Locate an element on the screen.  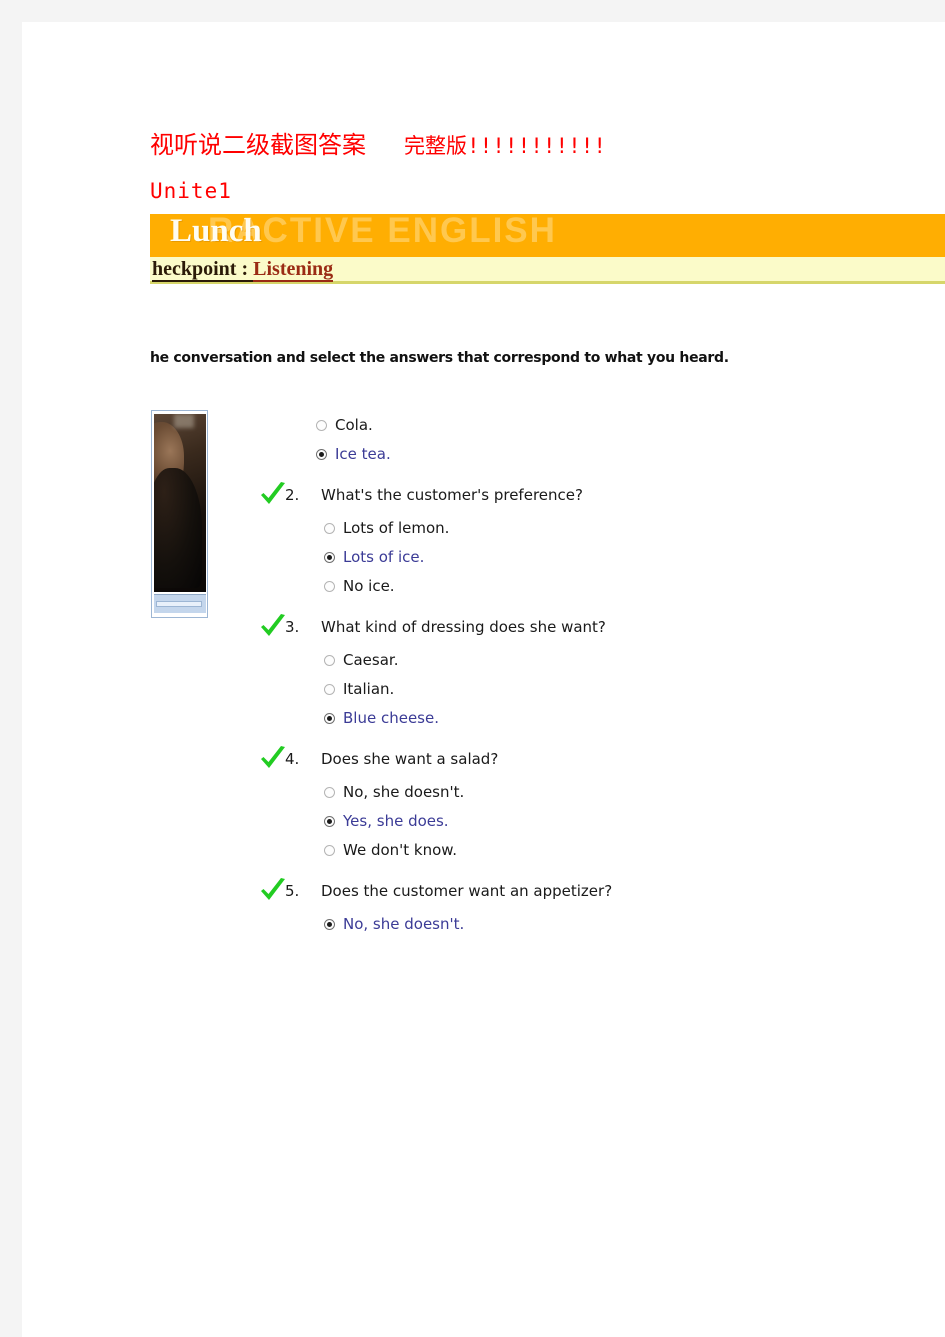
answer-option-label: Lots of ice. is located at coordinates (383, 557).